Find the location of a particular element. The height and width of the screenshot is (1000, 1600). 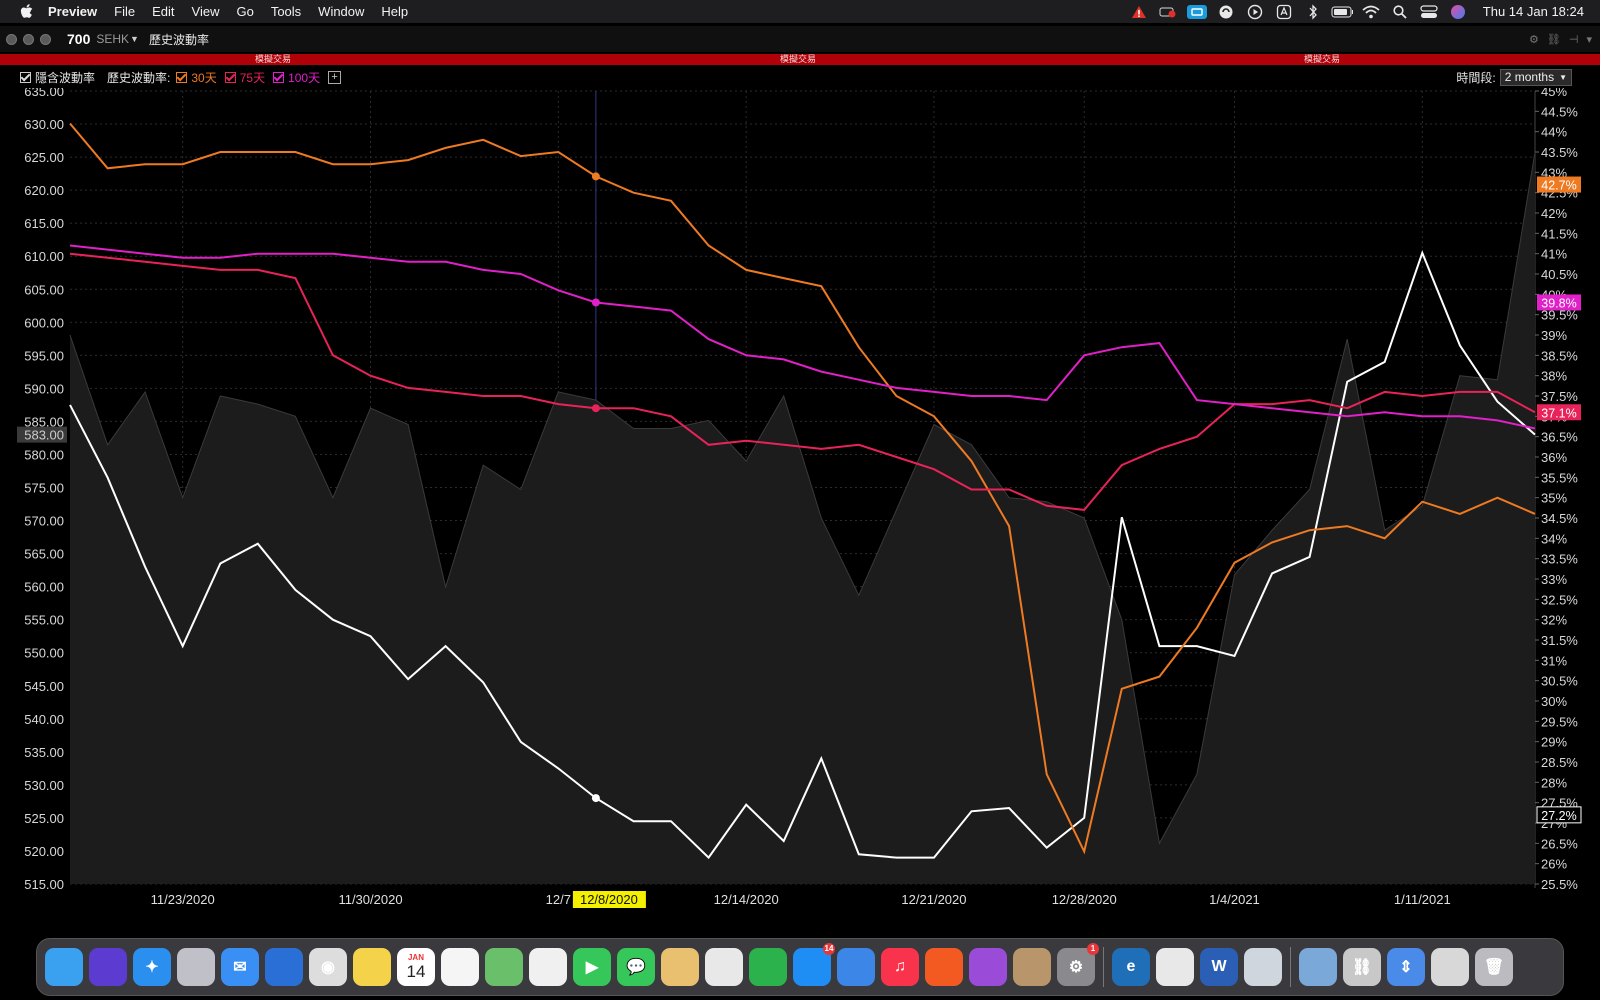

menu-app-name: Preview is located at coordinates (72, 11).